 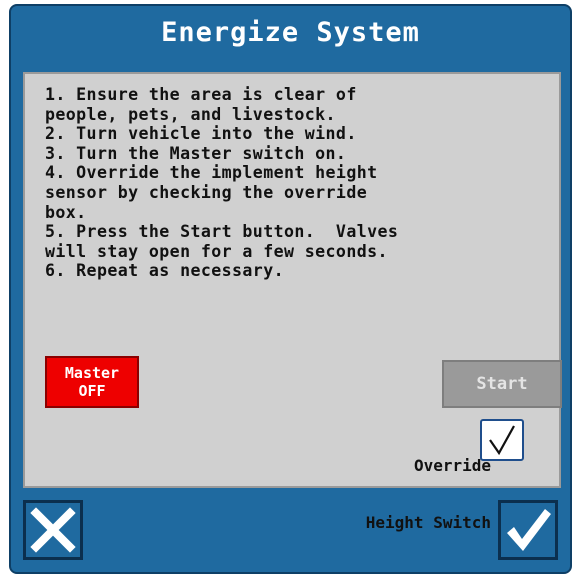 What do you see at coordinates (196, 153) in the screenshot?
I see `instruction-line: 3. Turn the Master switch on.` at bounding box center [196, 153].